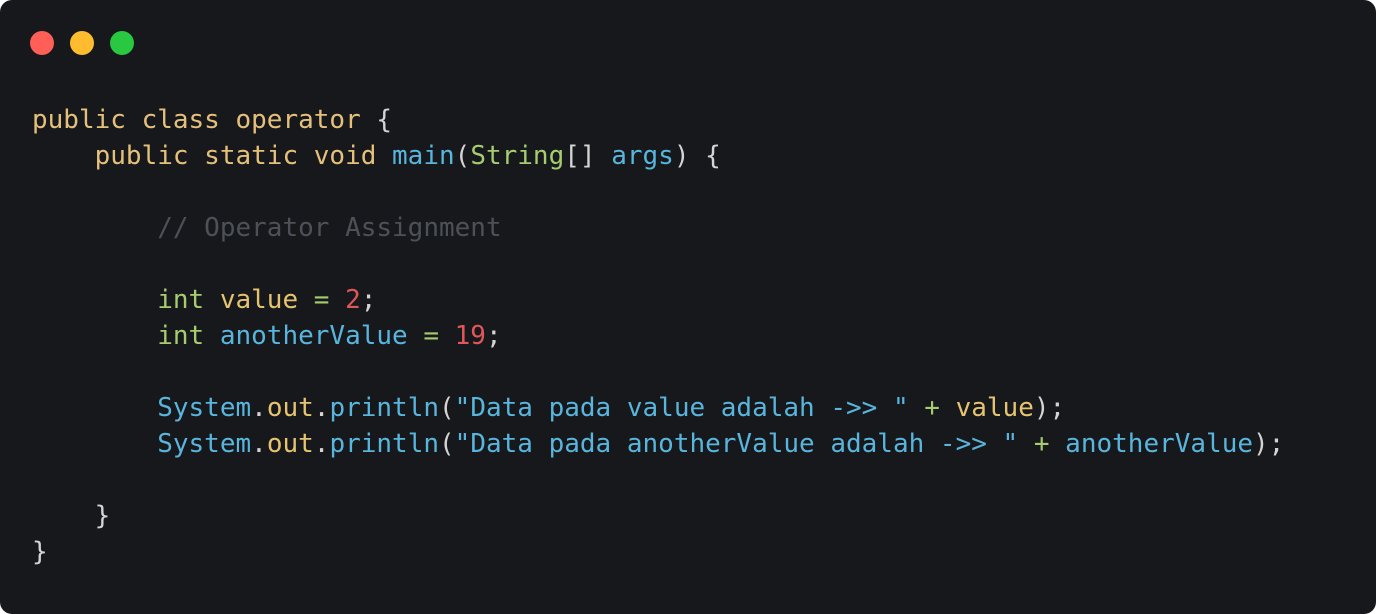  What do you see at coordinates (384, 120) in the screenshot?
I see `code-token: {` at bounding box center [384, 120].